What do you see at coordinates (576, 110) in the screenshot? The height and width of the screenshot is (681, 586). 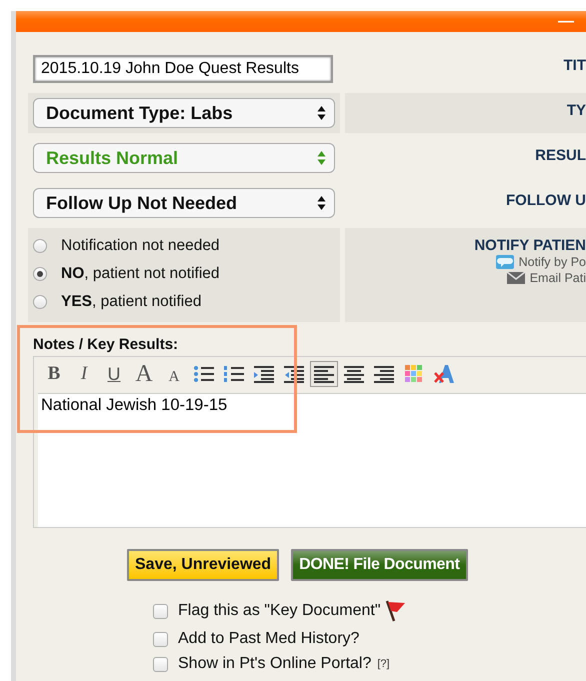 I see `field-label: TY` at bounding box center [576, 110].